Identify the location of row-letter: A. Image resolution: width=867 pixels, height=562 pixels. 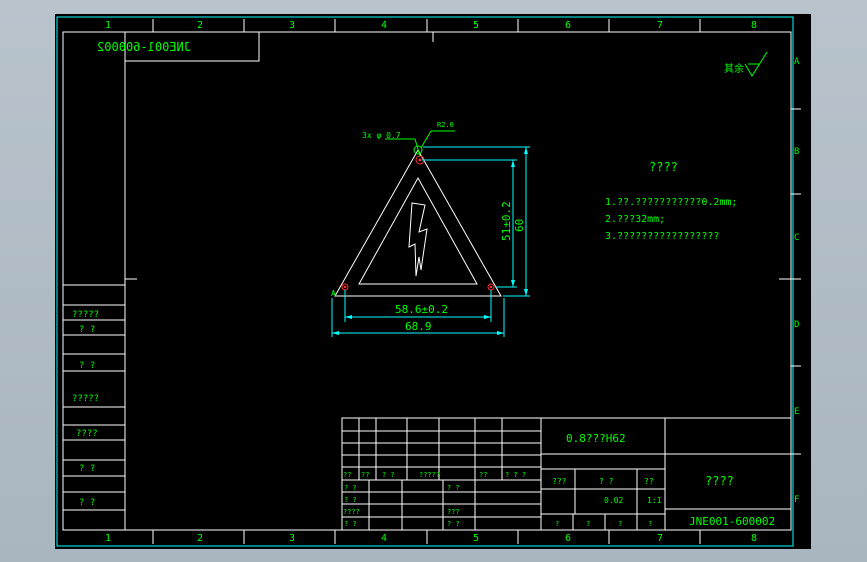
(797, 62).